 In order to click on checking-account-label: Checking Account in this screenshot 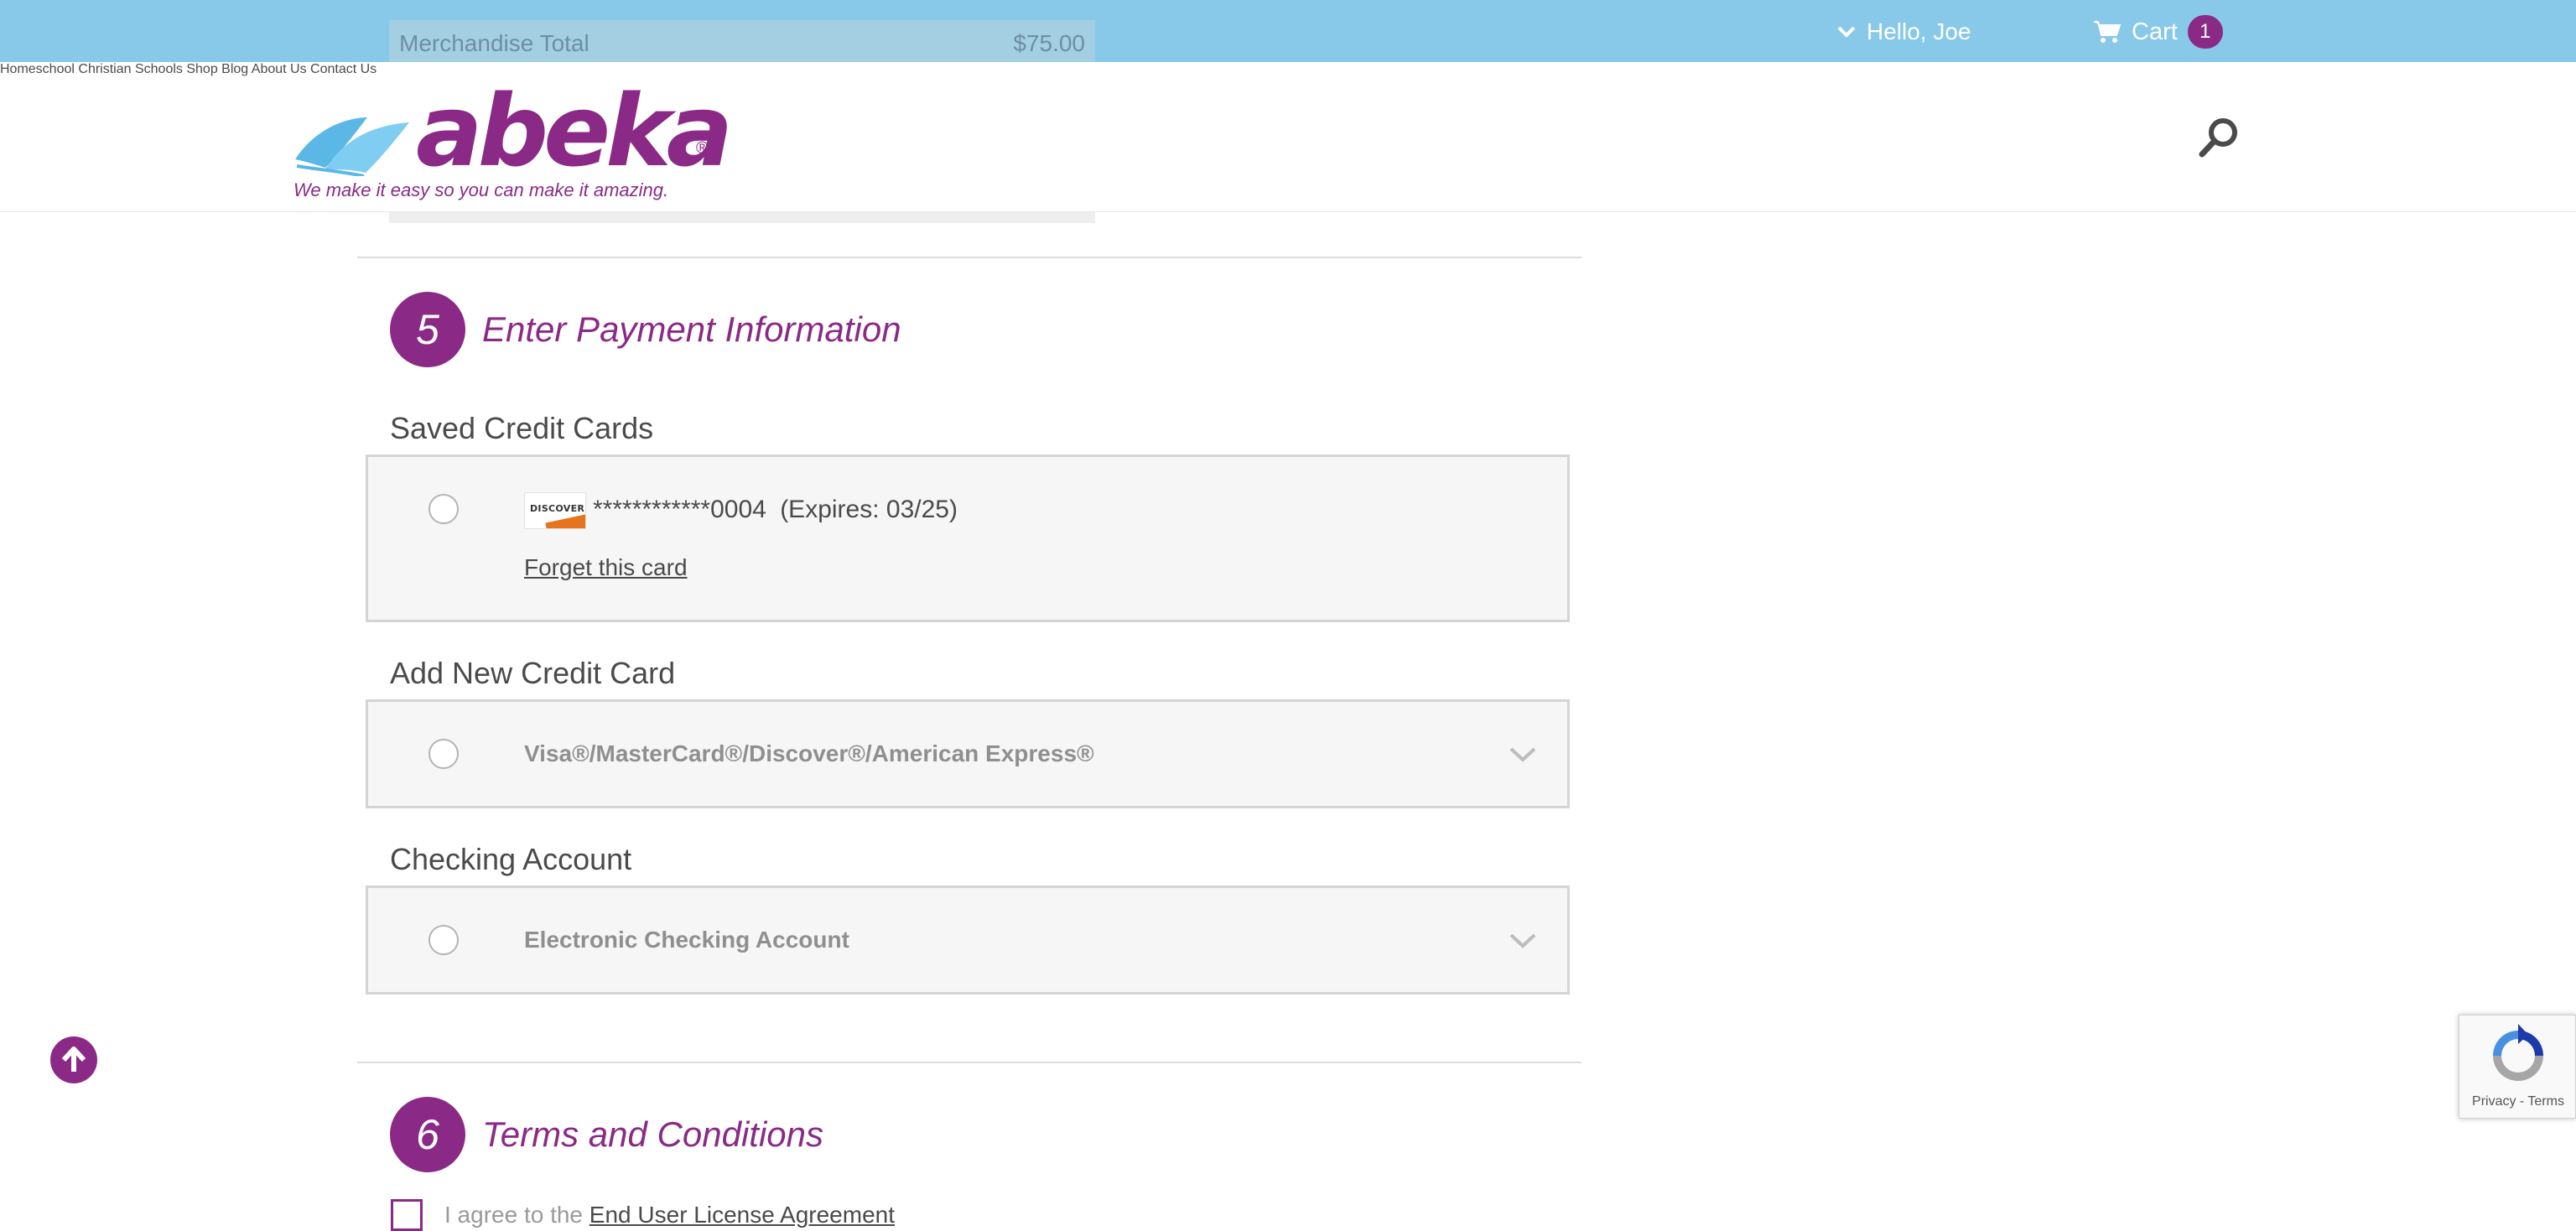, I will do `click(511, 859)`.